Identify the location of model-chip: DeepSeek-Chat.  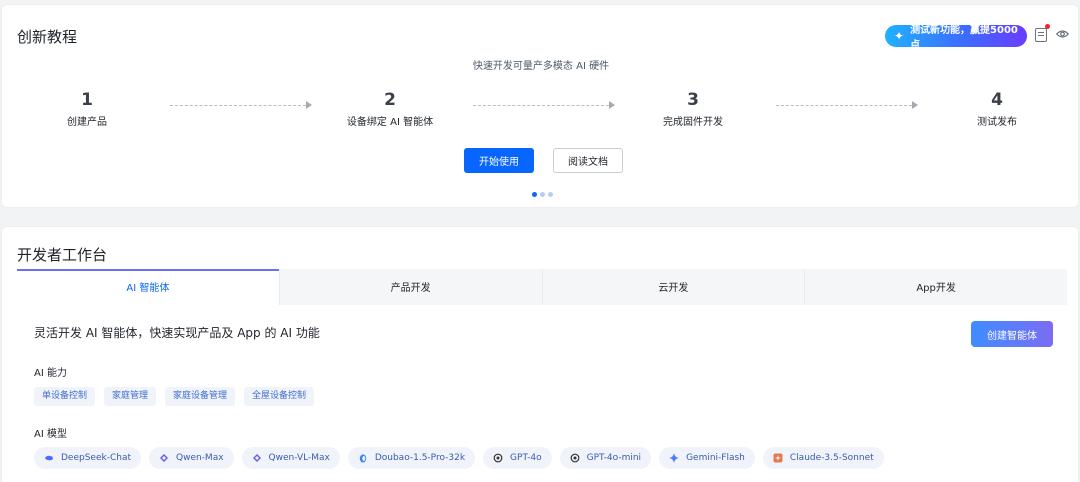
(87, 458).